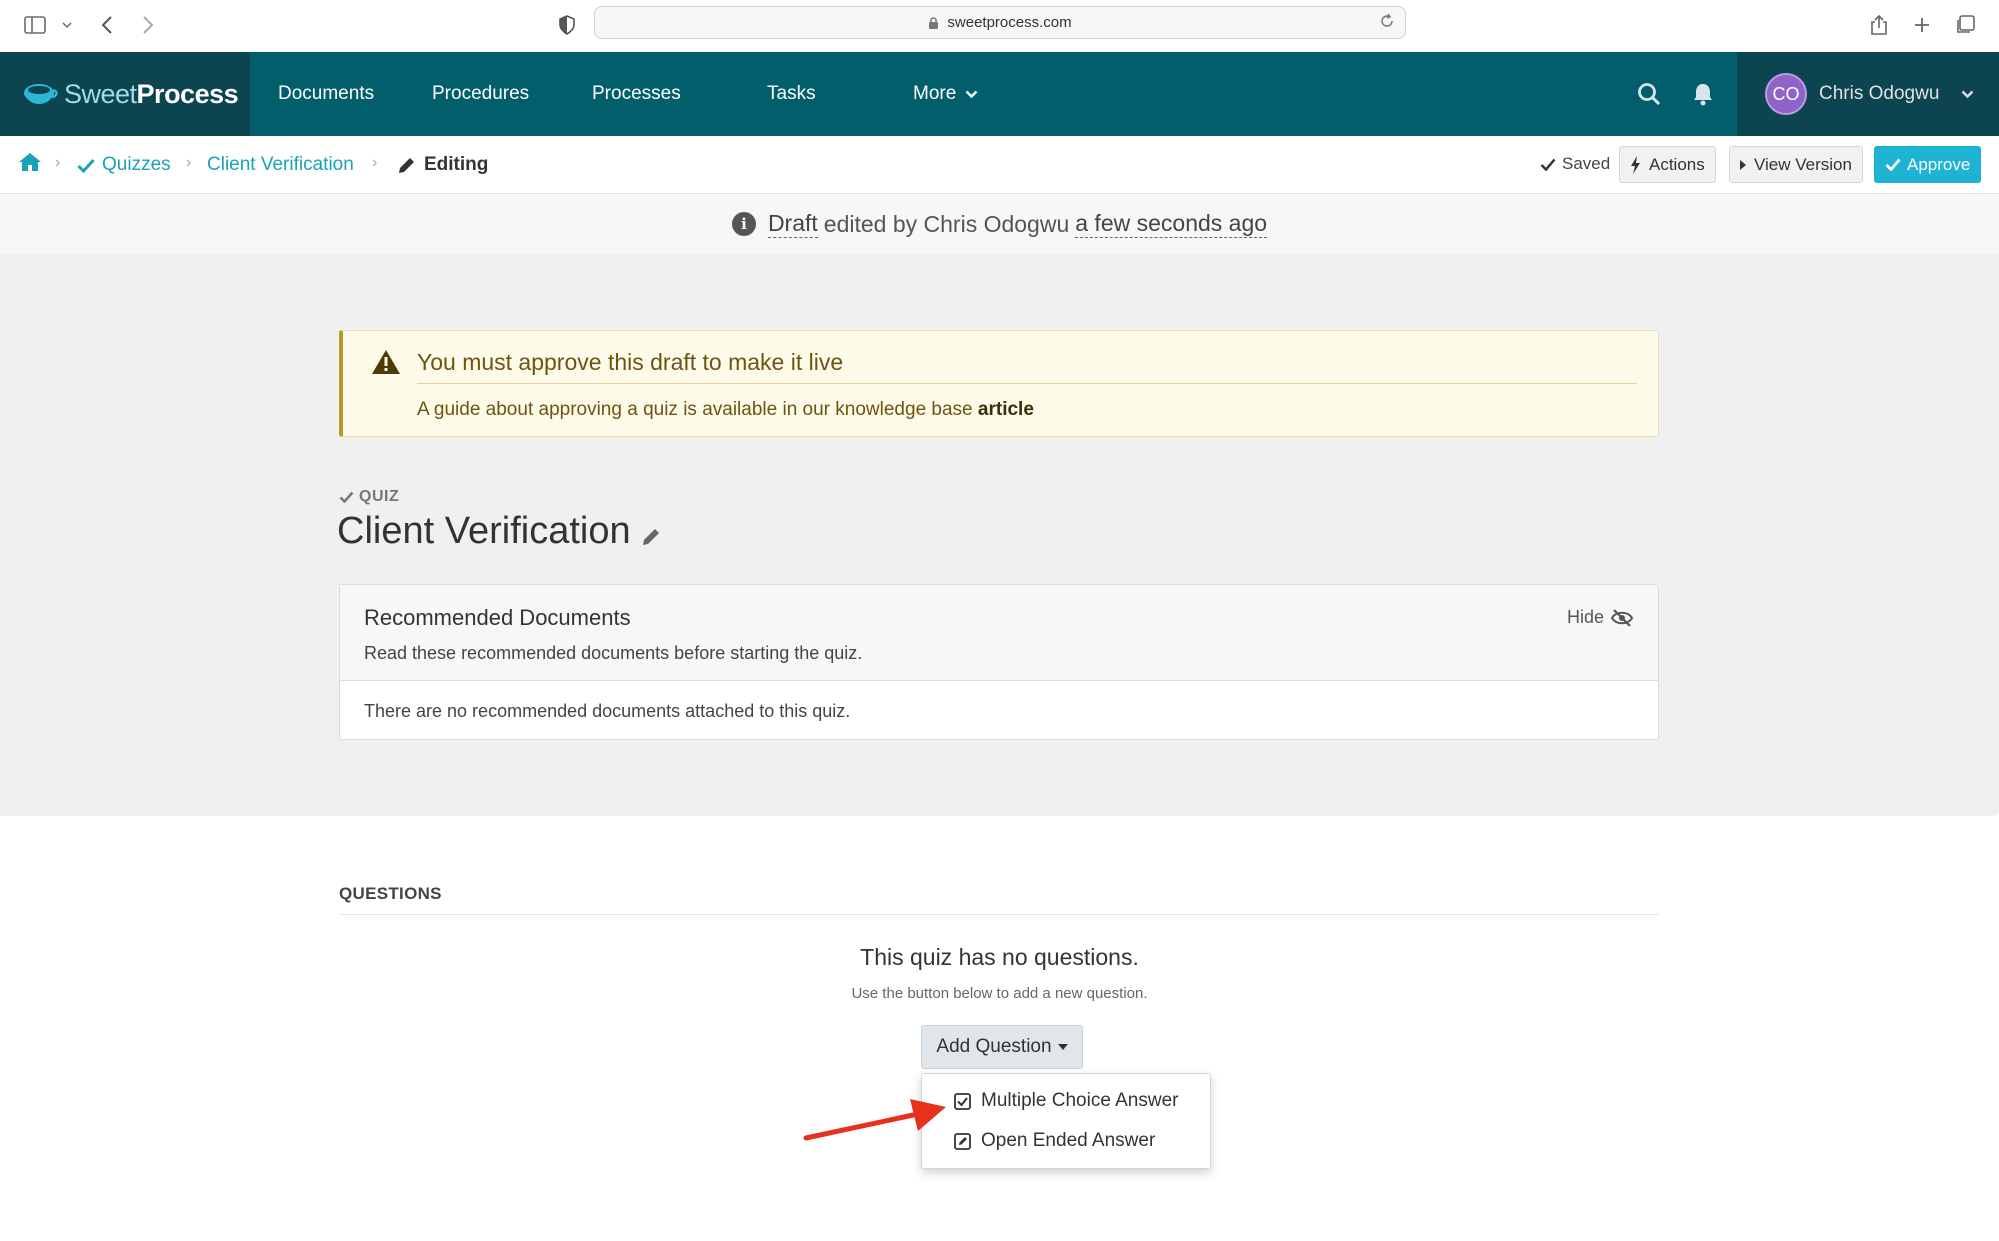 This screenshot has width=1999, height=1241. I want to click on menu-item-multiple-choice: Multiple Choice Answer, so click(1066, 1101).